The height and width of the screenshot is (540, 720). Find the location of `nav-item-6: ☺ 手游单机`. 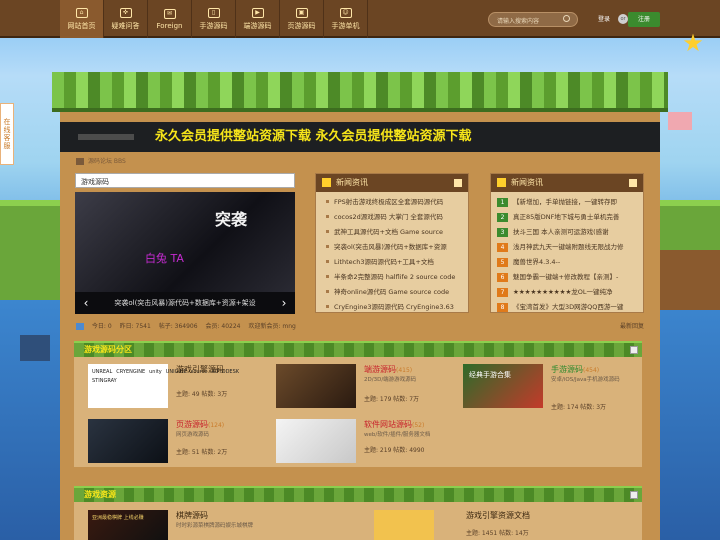

nav-item-6: ☺ 手游单机 is located at coordinates (346, 19).